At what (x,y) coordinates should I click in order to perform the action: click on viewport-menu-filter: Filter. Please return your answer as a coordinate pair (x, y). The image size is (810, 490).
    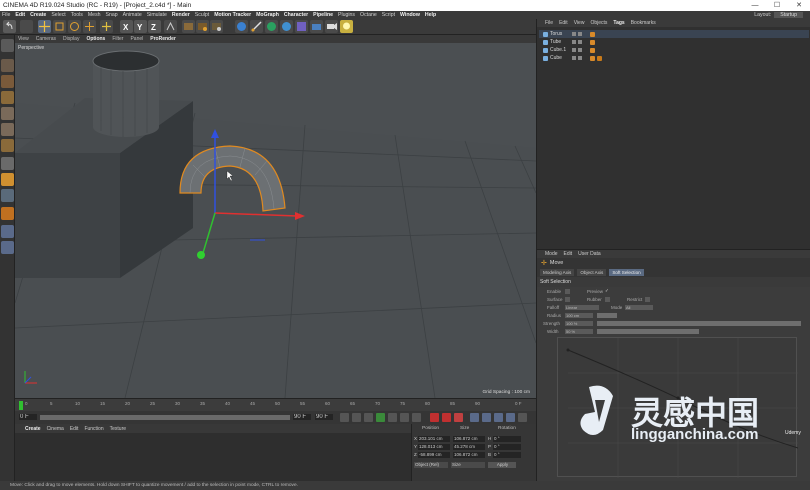
    Looking at the image, I should click on (117, 39).